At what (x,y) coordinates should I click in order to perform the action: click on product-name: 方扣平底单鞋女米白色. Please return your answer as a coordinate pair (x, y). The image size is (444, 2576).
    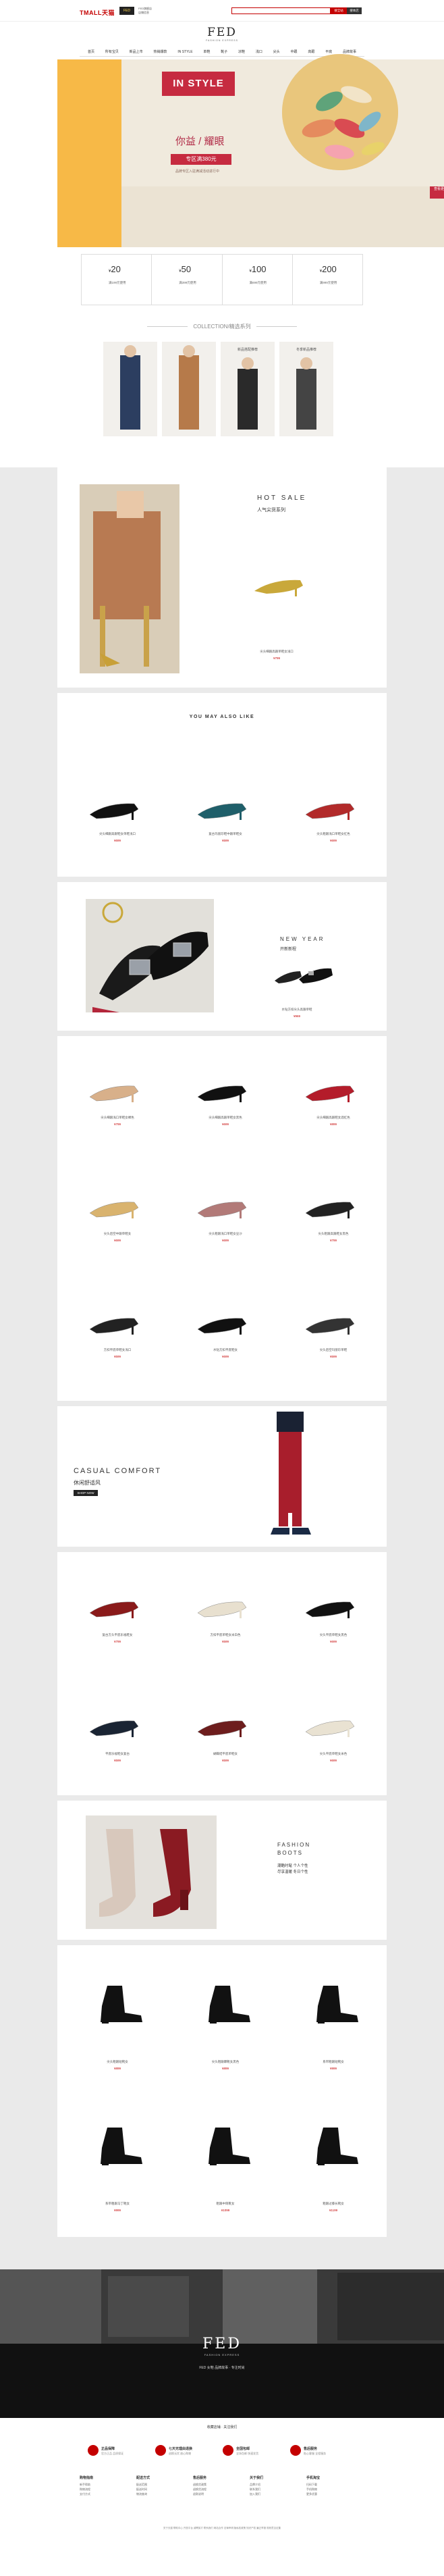
    Looking at the image, I should click on (226, 1635).